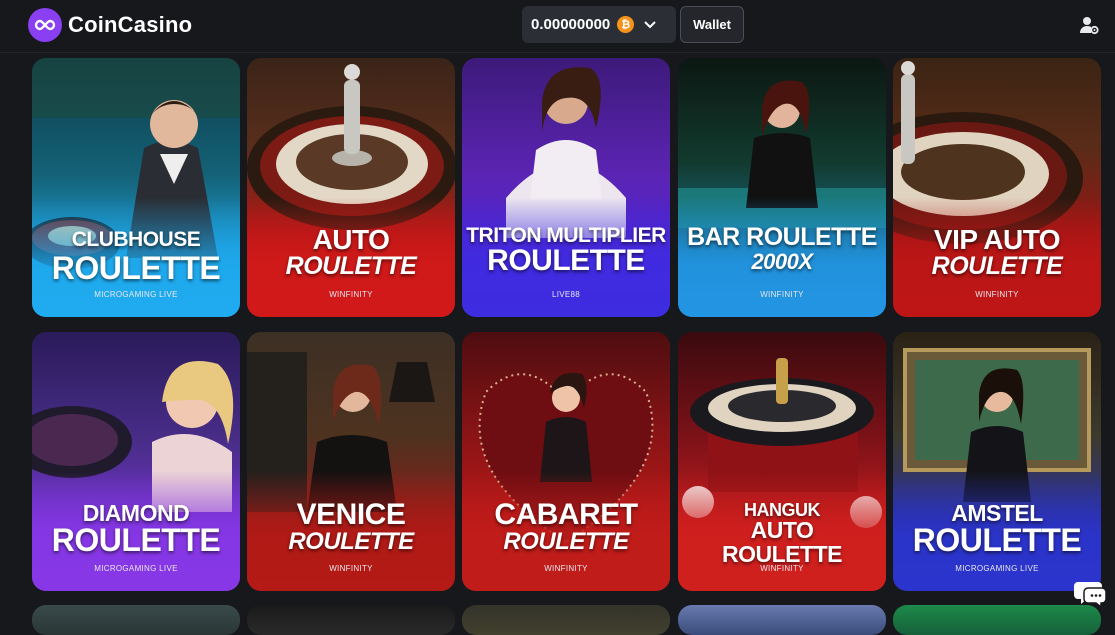 The width and height of the screenshot is (1115, 635). I want to click on game-card-clubhouse-roulette: CLUBHOUSE ROULETTE MICROGAMING LIVE, so click(136, 187).